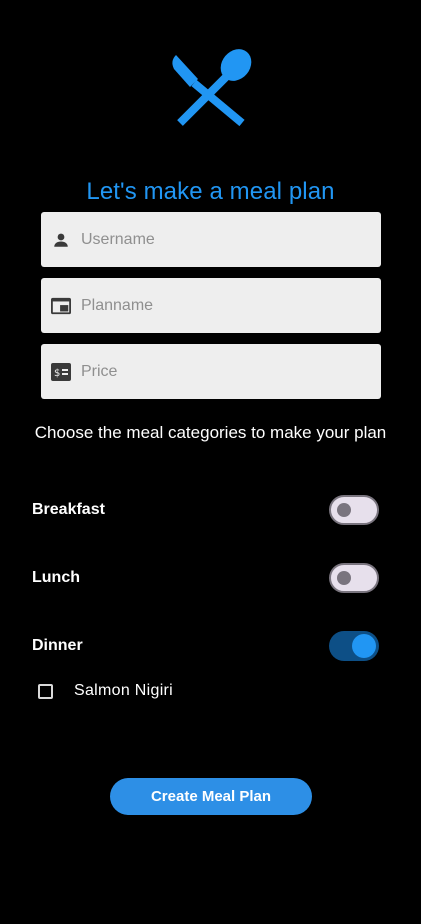  I want to click on breakfast-toggle, so click(354, 510).